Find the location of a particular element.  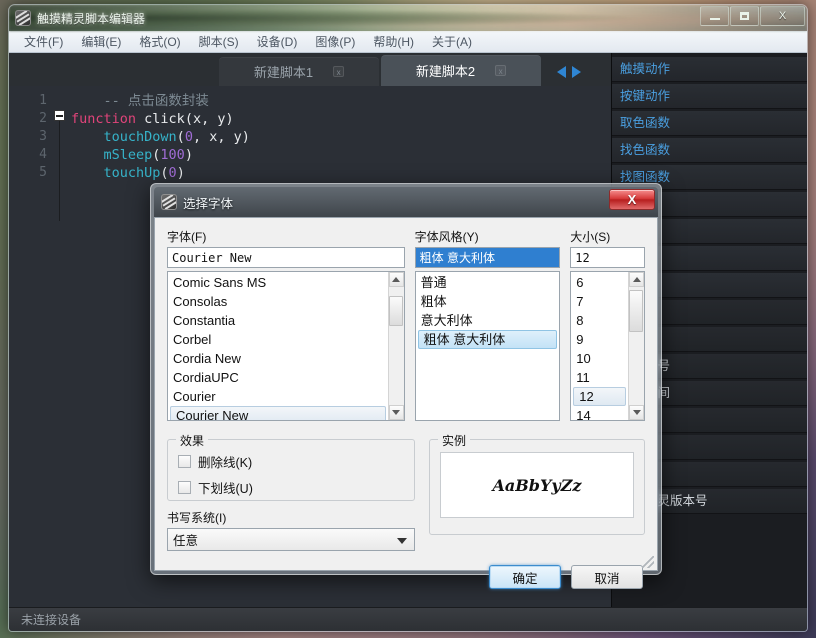

tab-bar: 新建脚本1 x 新建脚本2 x is located at coordinates (310, 69).